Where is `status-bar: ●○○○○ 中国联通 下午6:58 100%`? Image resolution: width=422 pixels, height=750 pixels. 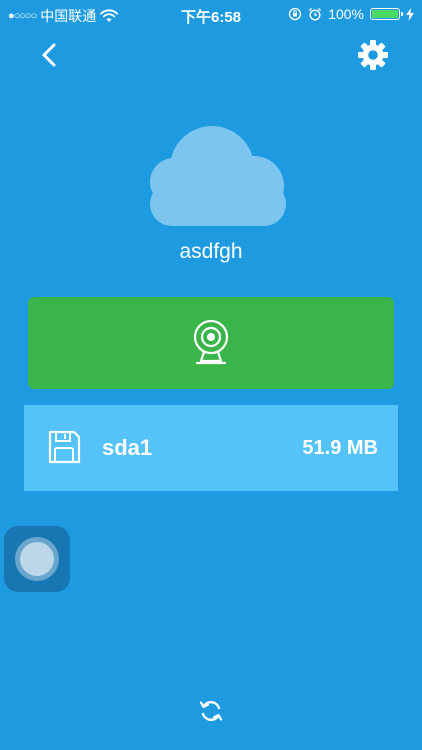 status-bar: ●○○○○ 中国联通 下午6:58 100% is located at coordinates (211, 15).